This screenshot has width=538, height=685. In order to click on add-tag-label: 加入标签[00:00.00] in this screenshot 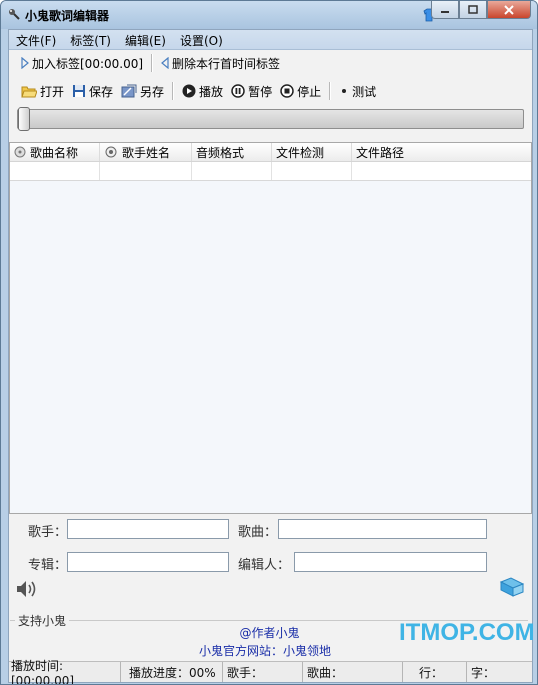, I will do `click(88, 63)`.